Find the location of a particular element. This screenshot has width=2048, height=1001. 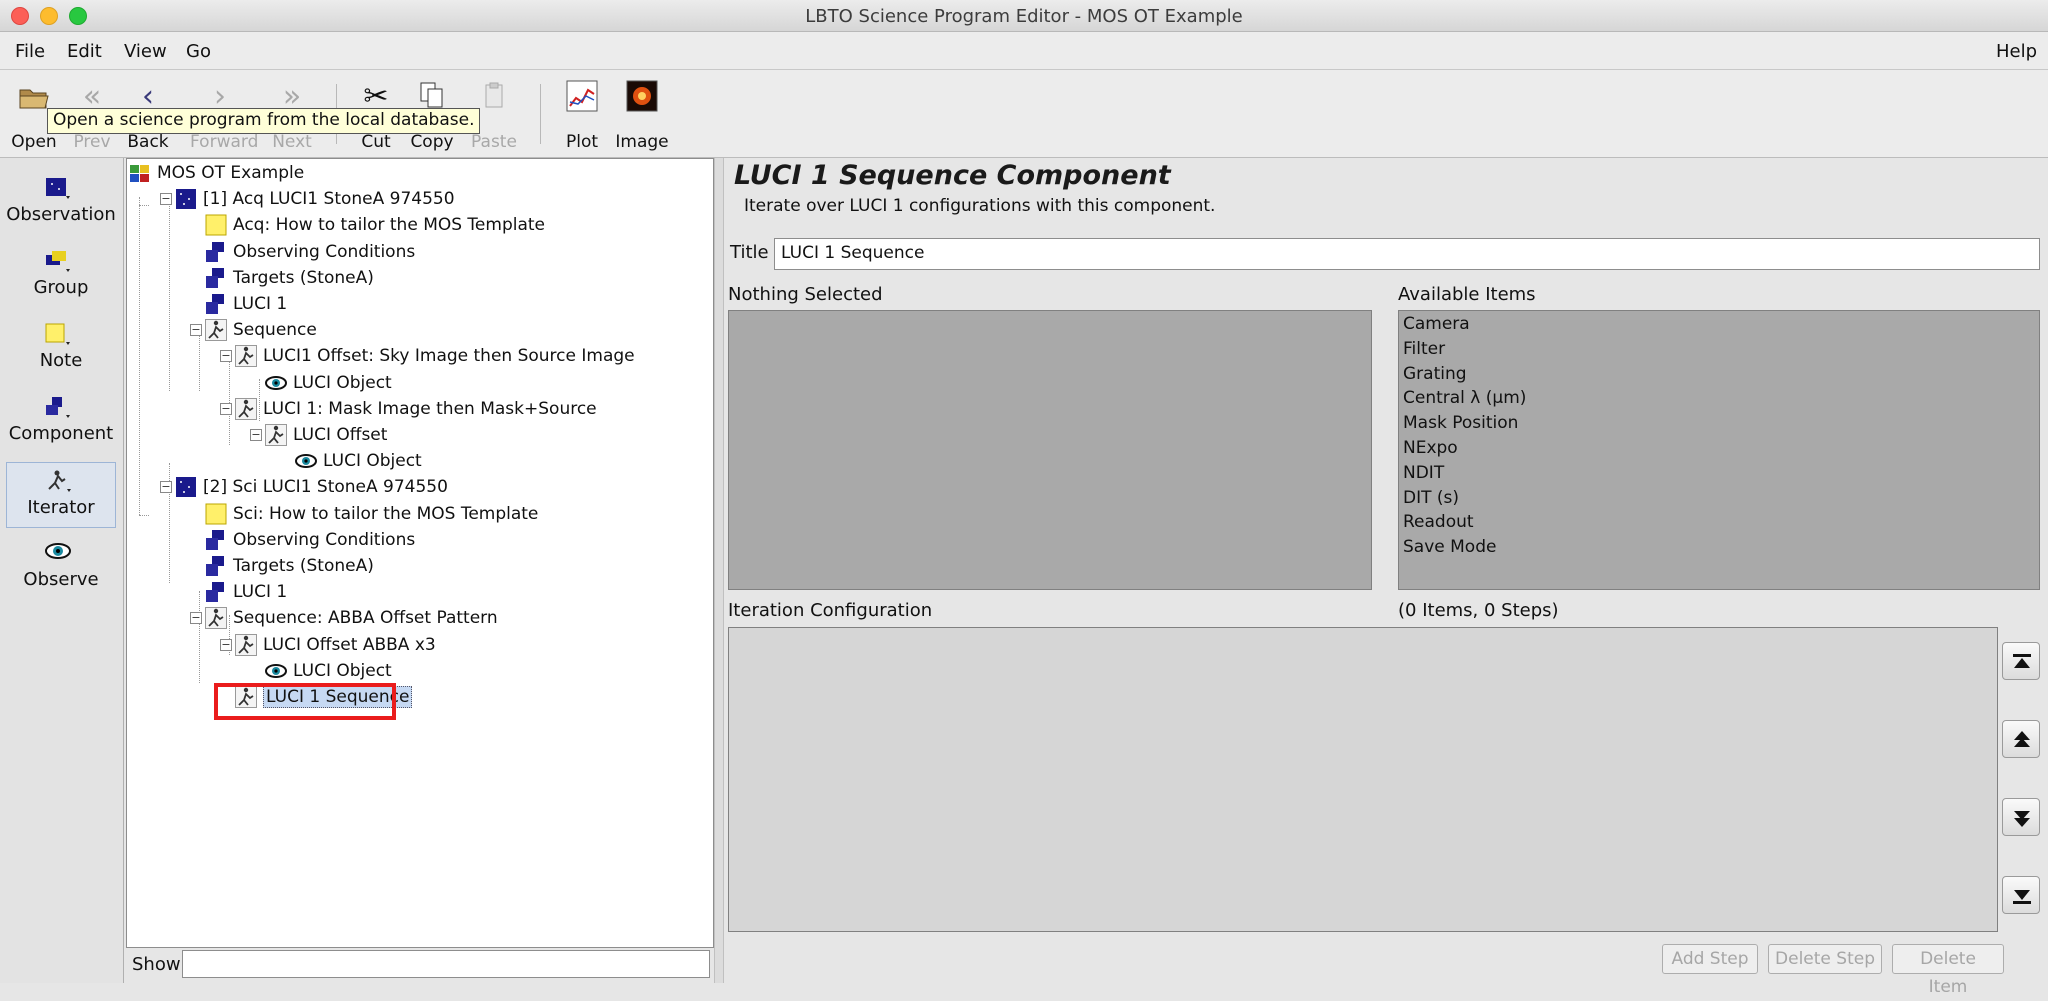

title-field: LUCI 1 Sequence is located at coordinates (1407, 254).